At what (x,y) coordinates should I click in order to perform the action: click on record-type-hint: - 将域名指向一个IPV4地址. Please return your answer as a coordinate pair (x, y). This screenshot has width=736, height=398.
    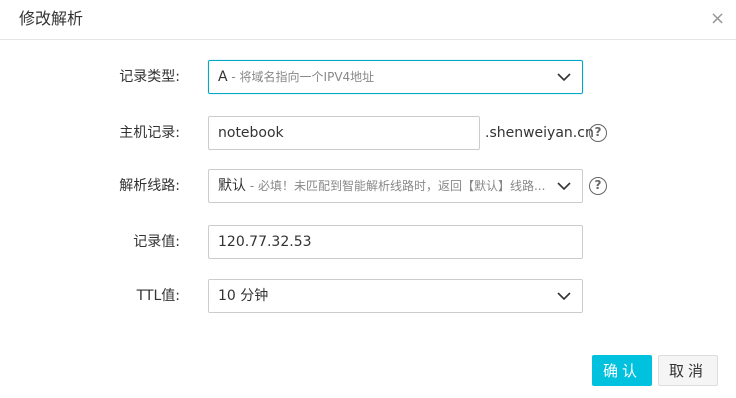
    Looking at the image, I should click on (301, 77).